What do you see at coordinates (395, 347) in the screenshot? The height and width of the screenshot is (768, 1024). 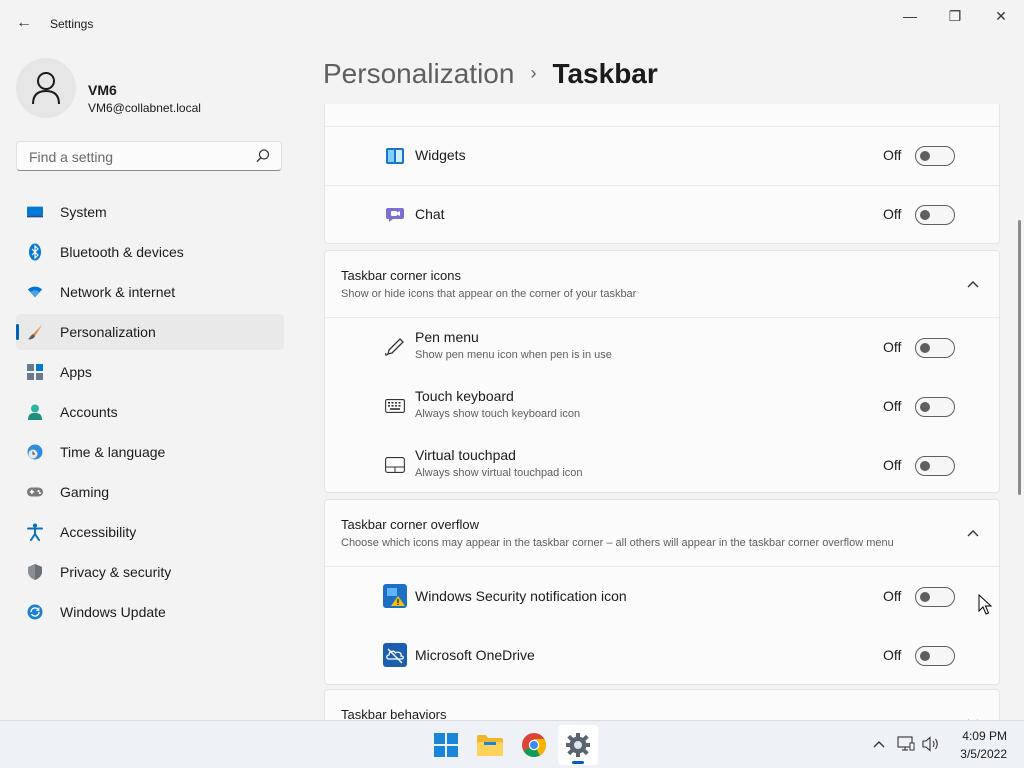 I see `pen-icon` at bounding box center [395, 347].